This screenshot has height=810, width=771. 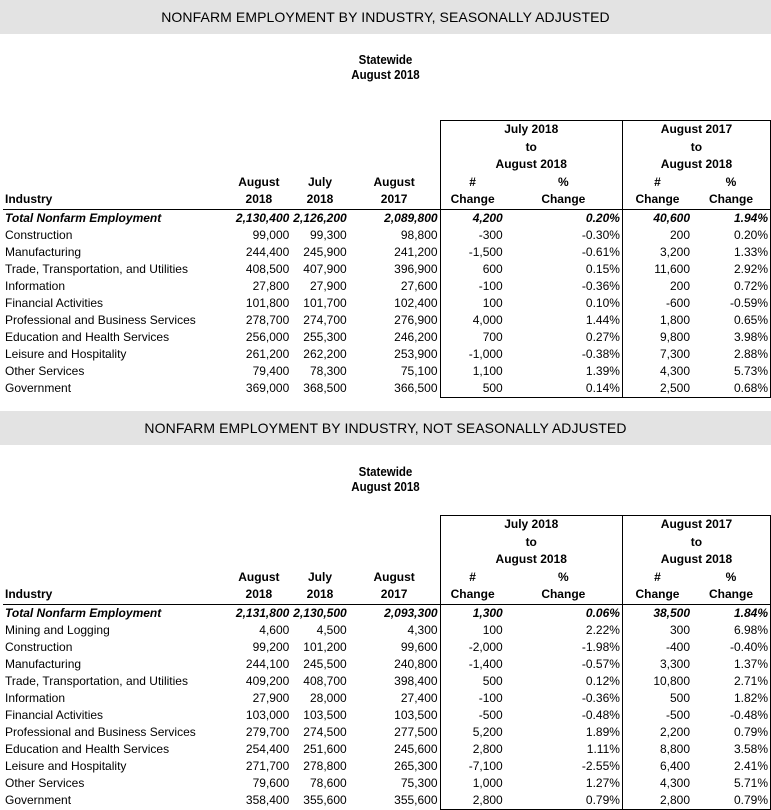 I want to click on cell-num-change-yoy: 2,200, so click(x=657, y=732).